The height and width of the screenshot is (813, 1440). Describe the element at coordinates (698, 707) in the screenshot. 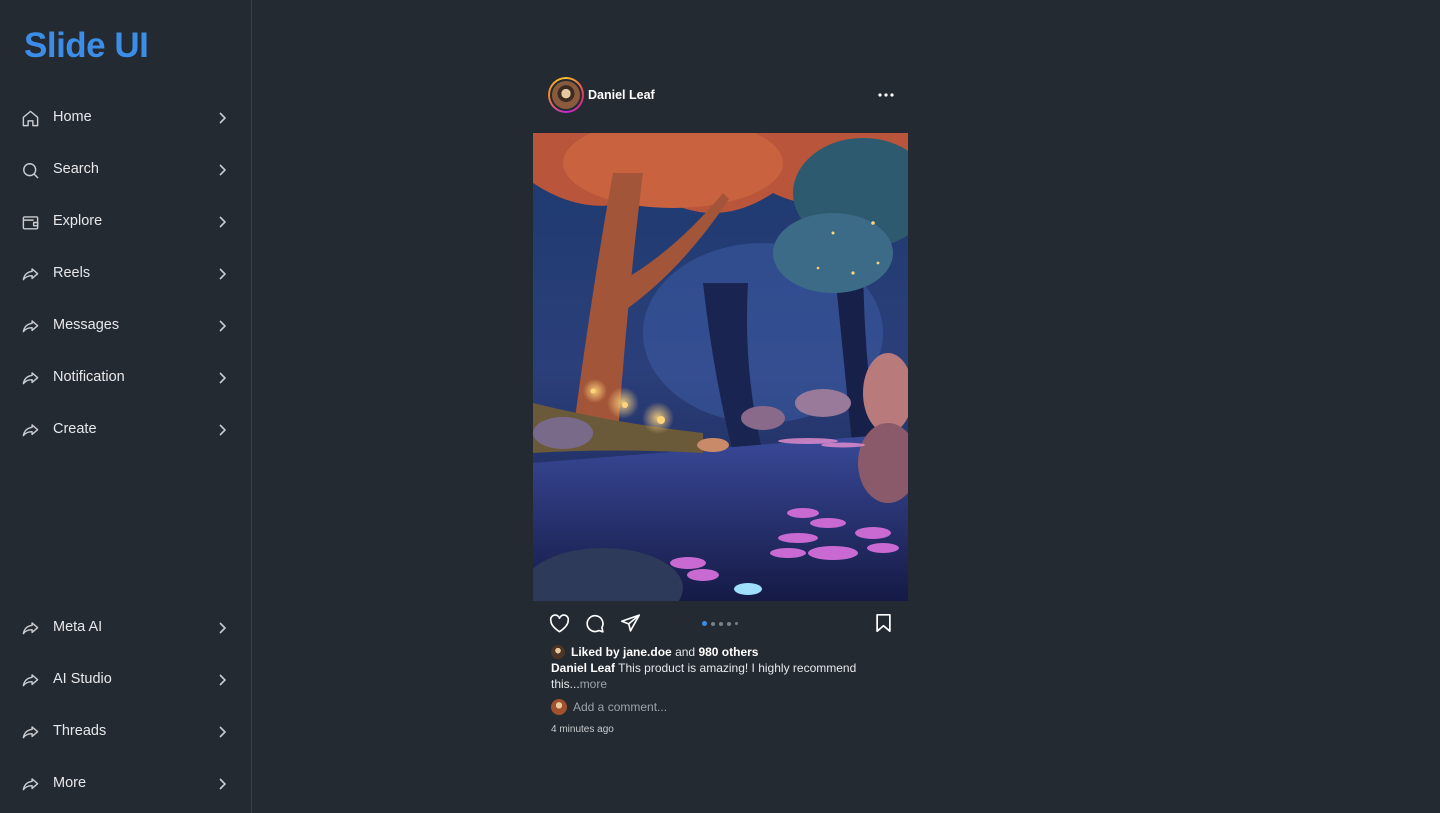

I see `comment-input` at that location.